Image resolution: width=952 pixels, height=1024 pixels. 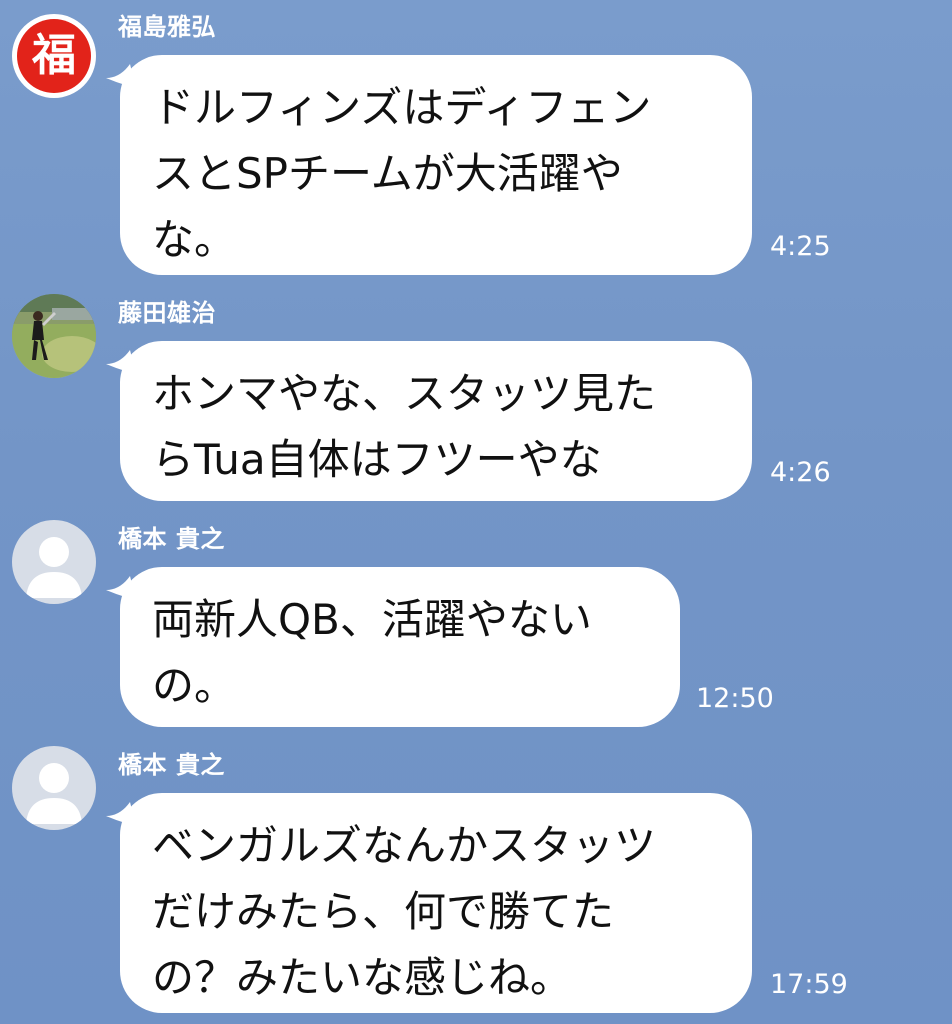 What do you see at coordinates (377, 459) in the screenshot?
I see `message-line: らTua自体はフツーやな` at bounding box center [377, 459].